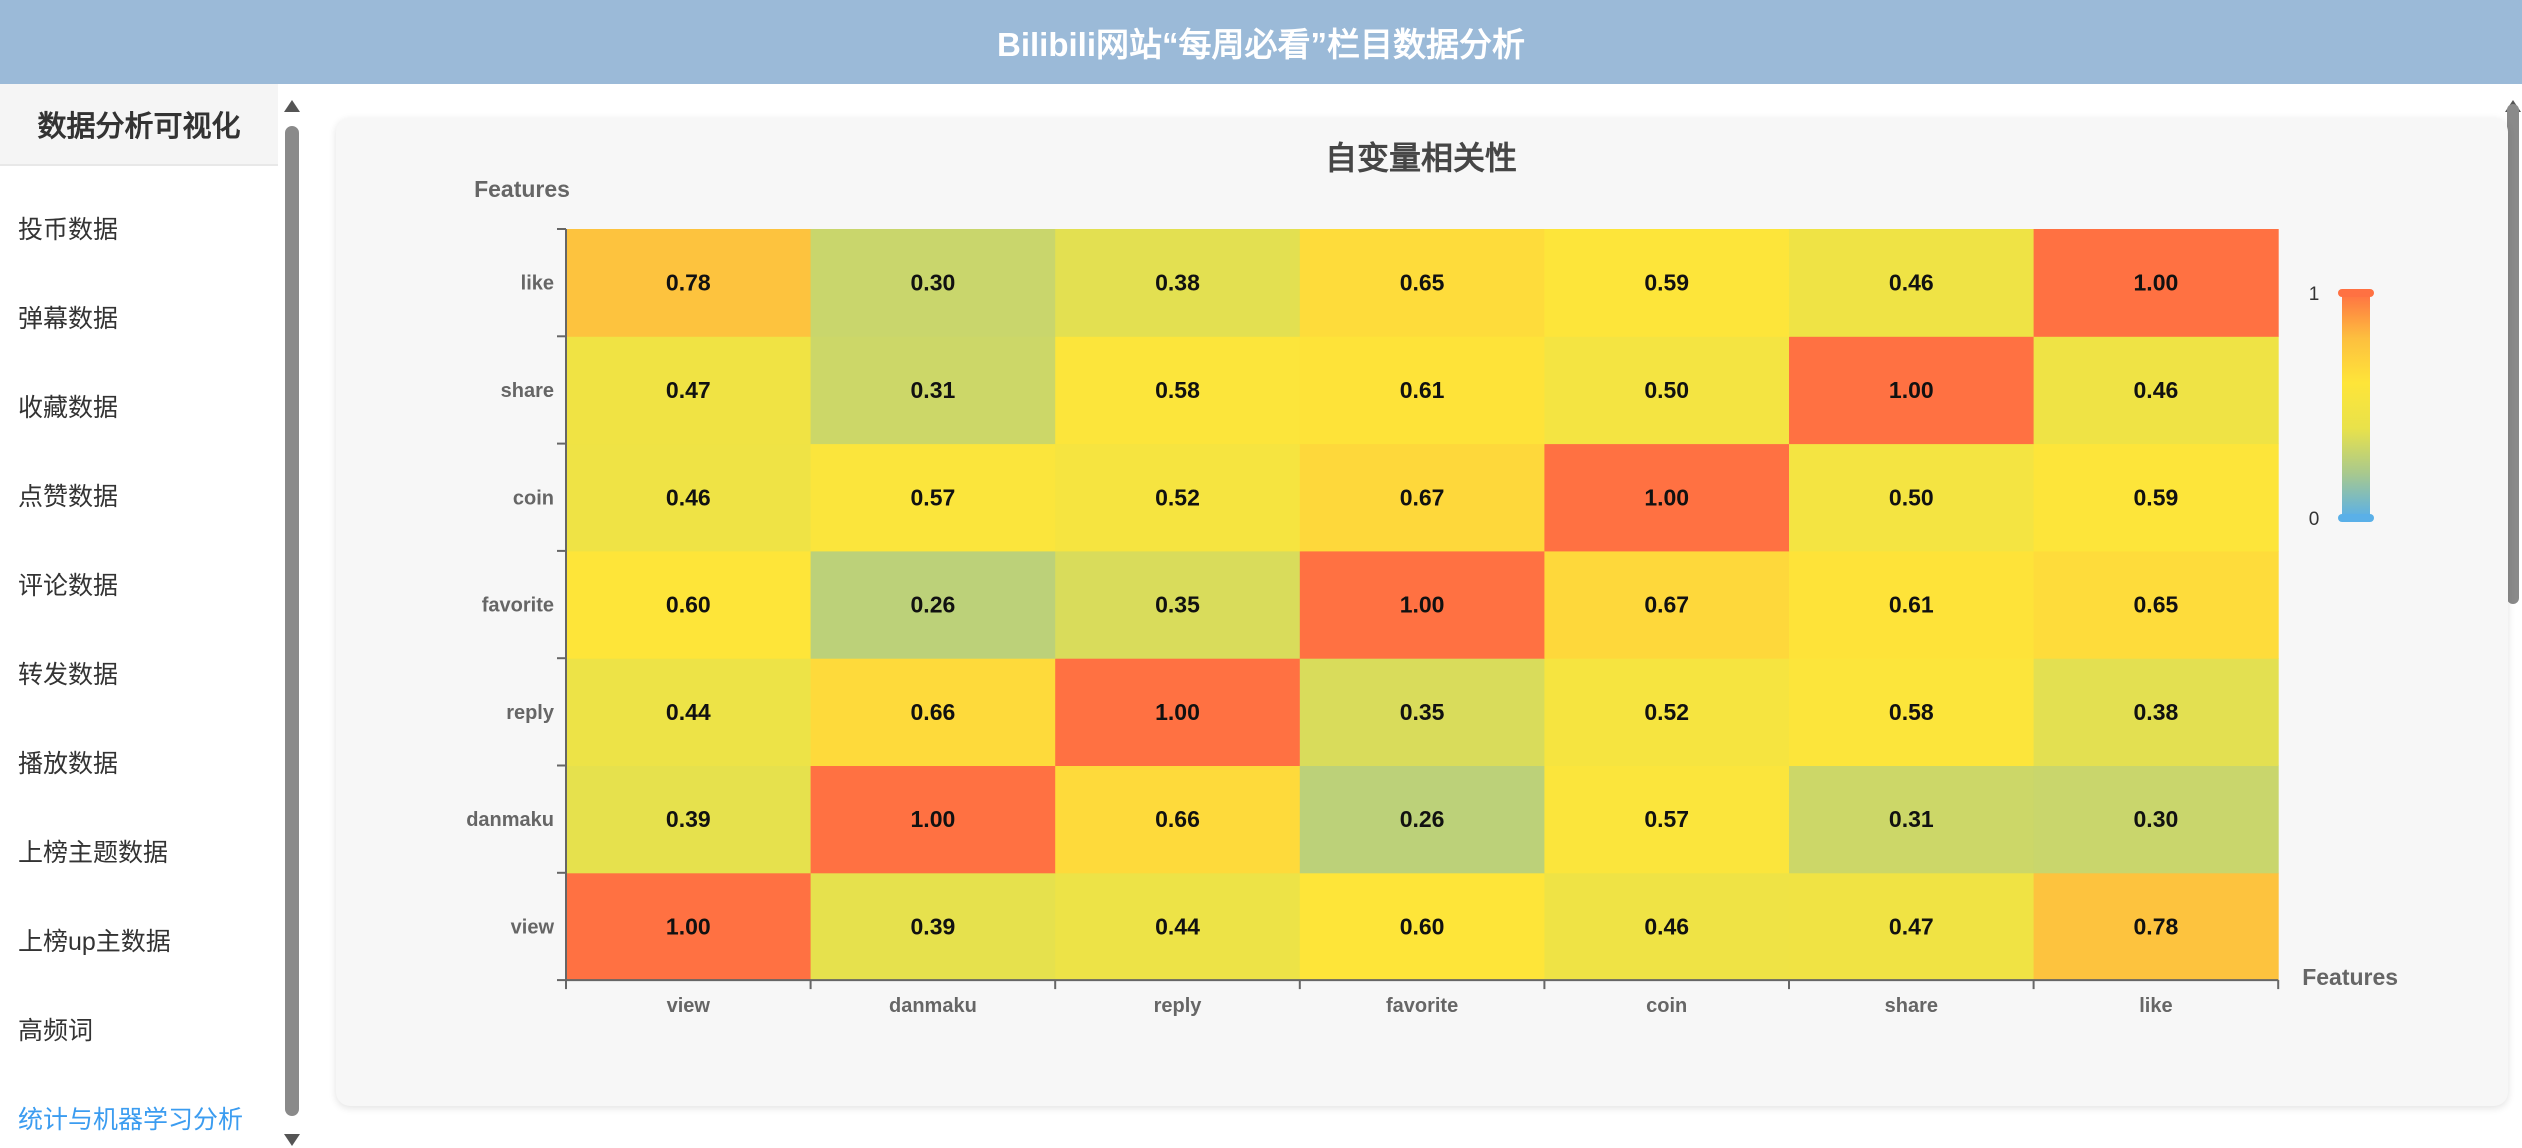 The image size is (2522, 1148). What do you see at coordinates (537, 284) in the screenshot?
I see `y-tick-label: like` at bounding box center [537, 284].